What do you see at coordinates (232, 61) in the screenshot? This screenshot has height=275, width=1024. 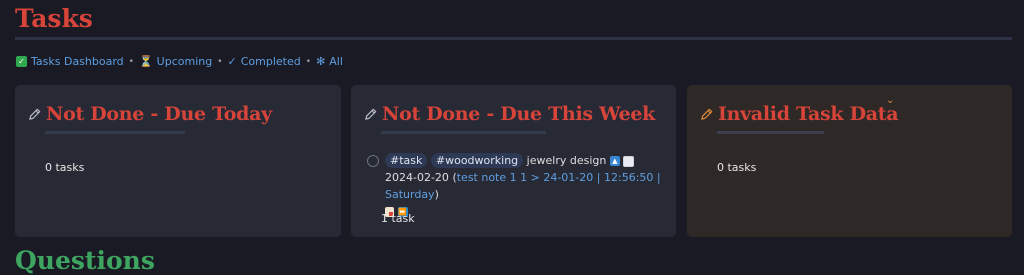 I see `check-mark-icon: ✓` at bounding box center [232, 61].